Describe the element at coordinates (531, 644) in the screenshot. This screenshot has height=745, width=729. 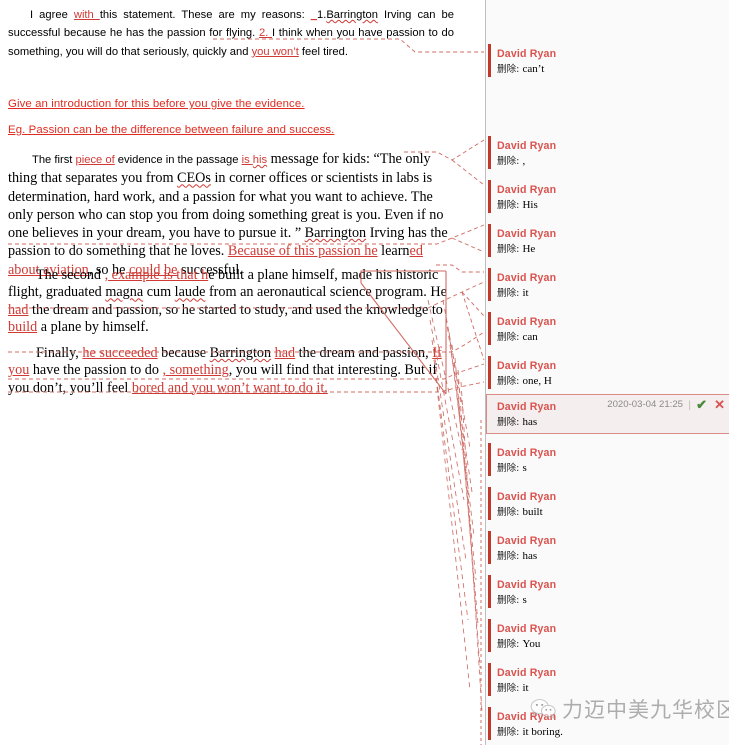
I see `comment-deleted-text: You` at that location.